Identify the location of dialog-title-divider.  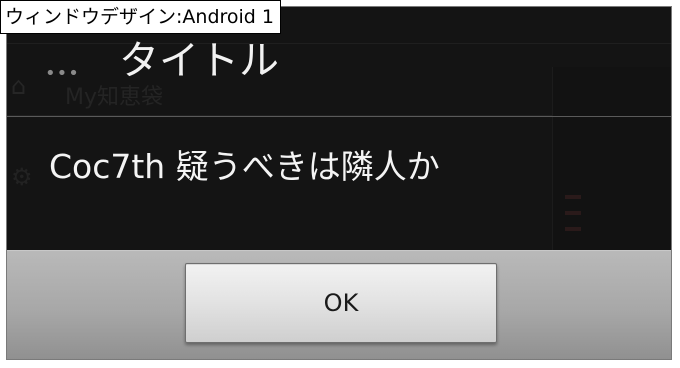
(339, 116).